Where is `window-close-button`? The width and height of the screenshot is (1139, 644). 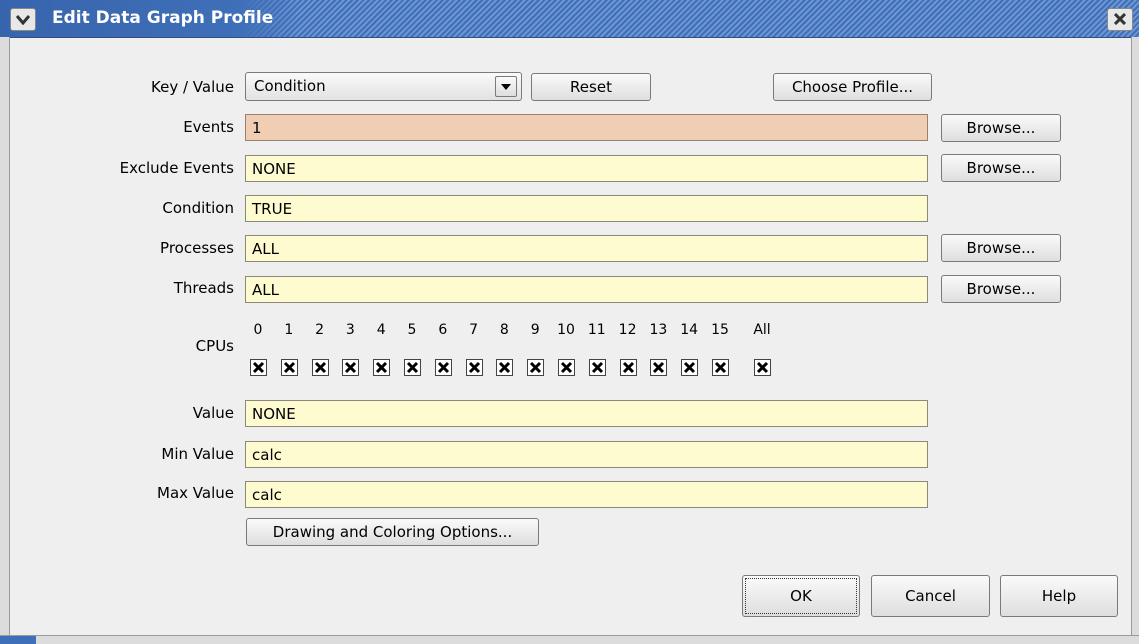 window-close-button is located at coordinates (1120, 19).